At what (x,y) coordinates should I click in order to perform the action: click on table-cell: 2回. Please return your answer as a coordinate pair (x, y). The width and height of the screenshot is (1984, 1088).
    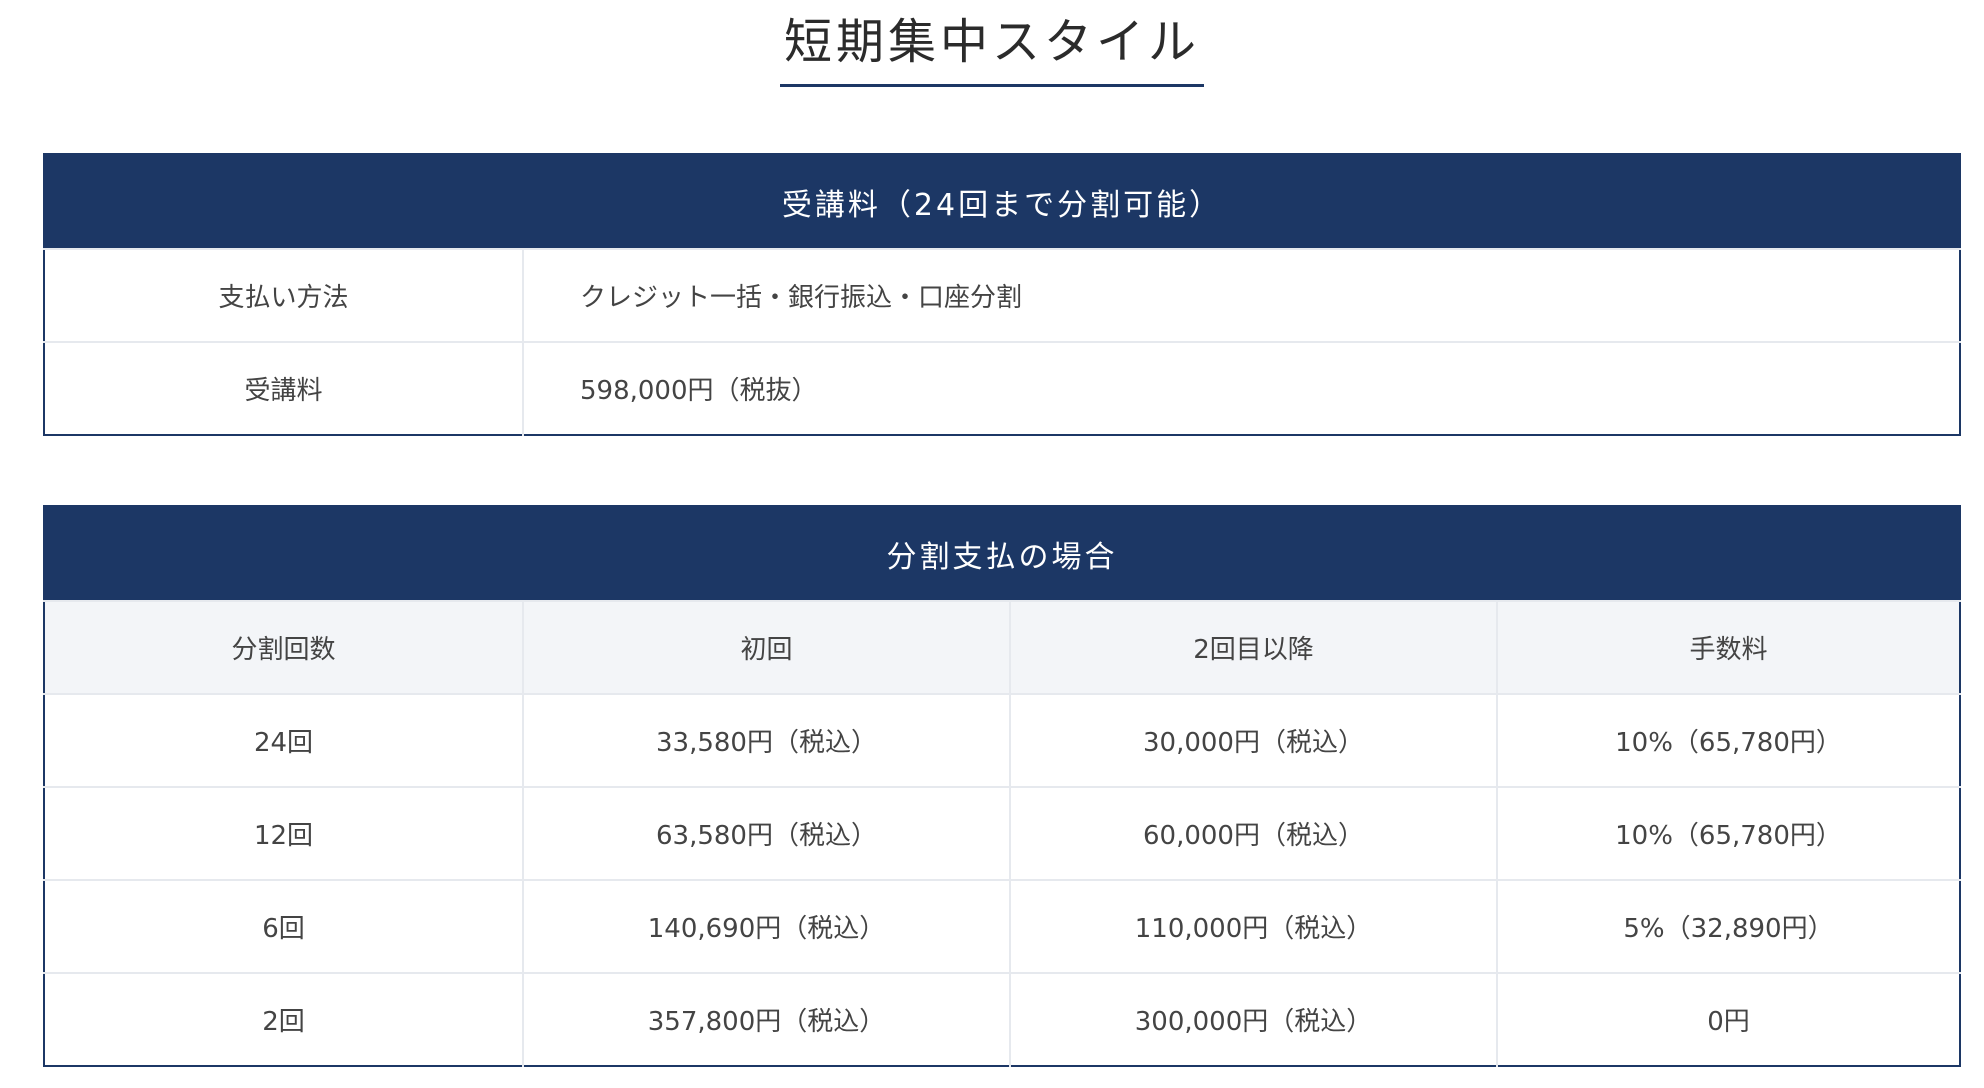
    Looking at the image, I should click on (283, 1019).